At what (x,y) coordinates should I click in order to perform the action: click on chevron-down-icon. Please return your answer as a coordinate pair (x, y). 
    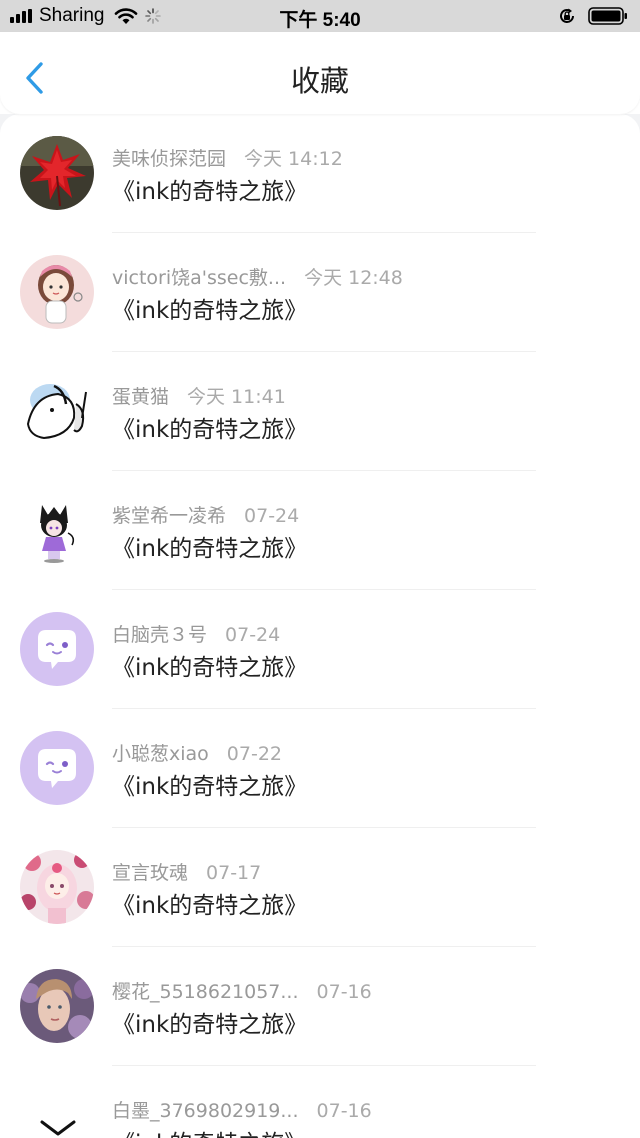
    Looking at the image, I should click on (58, 1128).